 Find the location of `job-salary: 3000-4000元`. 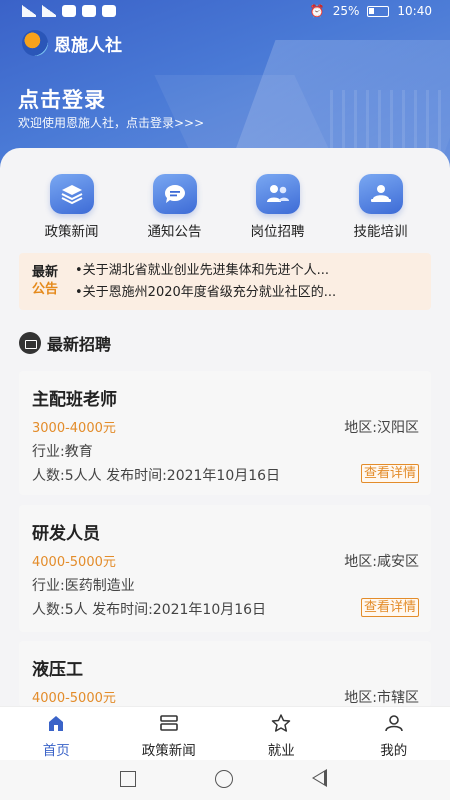

job-salary: 3000-4000元 is located at coordinates (74, 428).